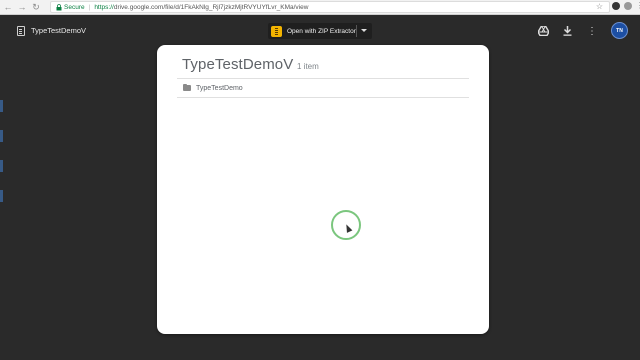 This screenshot has width=640, height=360. Describe the element at coordinates (592, 31) in the screenshot. I see `more-options-icon: ⋮` at that location.